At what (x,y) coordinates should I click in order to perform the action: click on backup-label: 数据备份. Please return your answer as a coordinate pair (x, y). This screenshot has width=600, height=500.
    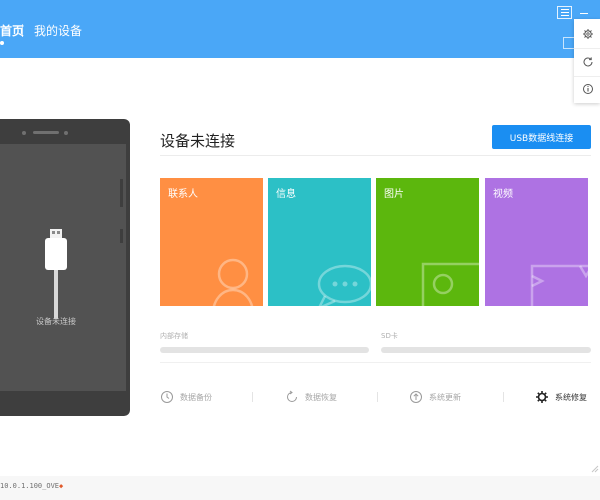
    Looking at the image, I should click on (196, 397).